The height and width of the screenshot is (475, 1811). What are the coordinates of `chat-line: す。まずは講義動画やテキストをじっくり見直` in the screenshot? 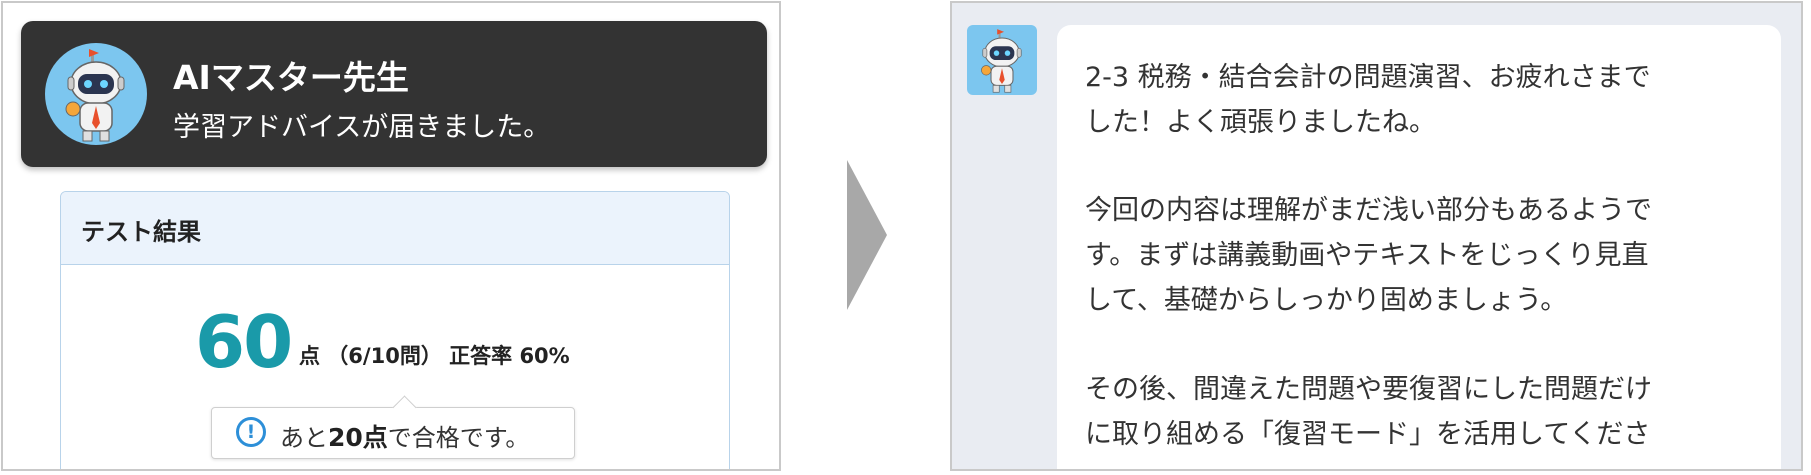 It's located at (1367, 255).